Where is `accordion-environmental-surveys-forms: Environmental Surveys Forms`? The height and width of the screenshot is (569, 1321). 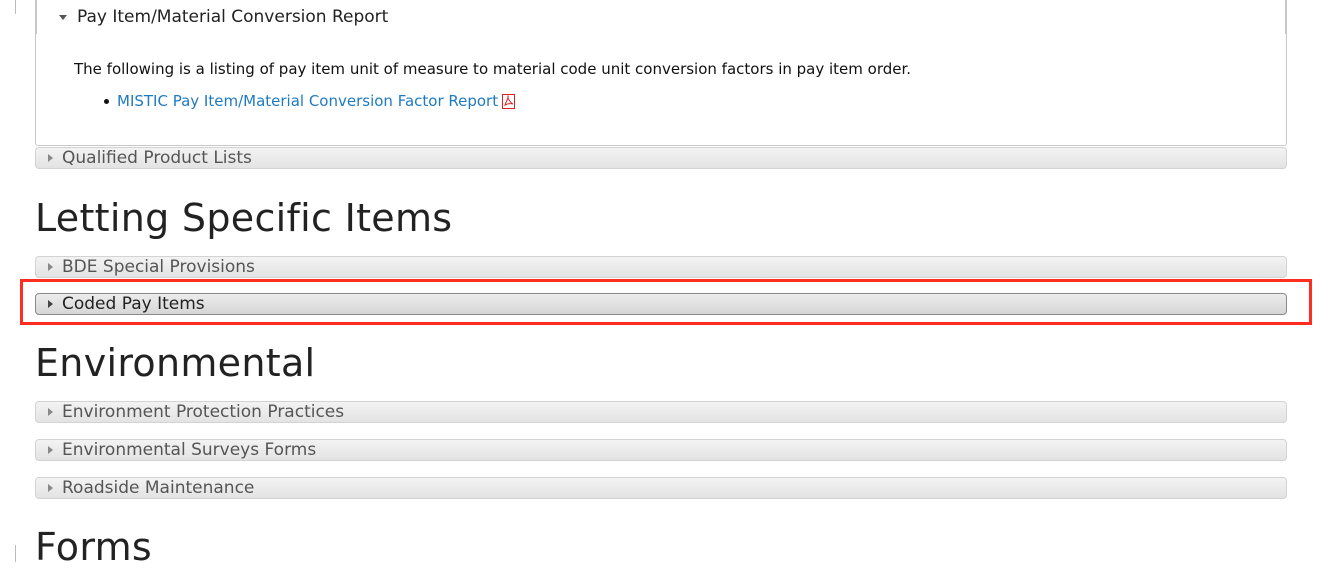 accordion-environmental-surveys-forms: Environmental Surveys Forms is located at coordinates (661, 450).